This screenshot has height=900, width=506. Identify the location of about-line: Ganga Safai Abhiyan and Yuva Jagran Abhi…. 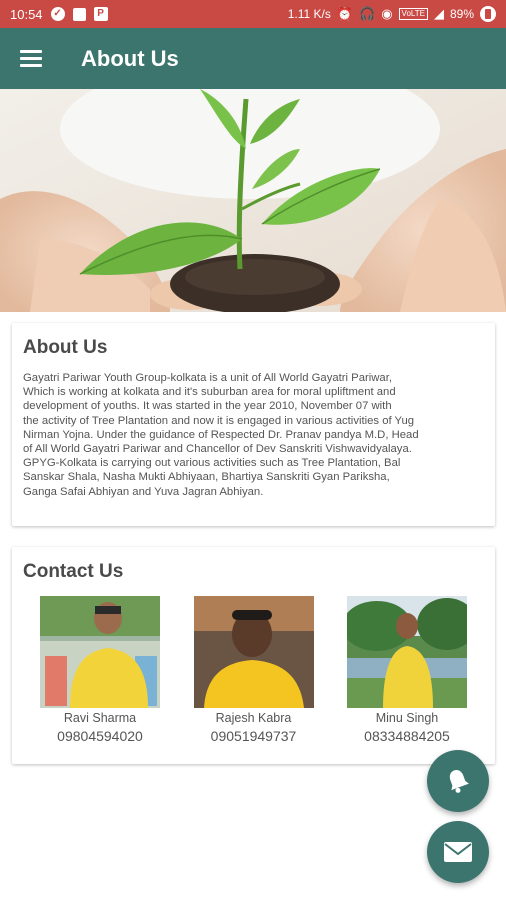
(143, 491).